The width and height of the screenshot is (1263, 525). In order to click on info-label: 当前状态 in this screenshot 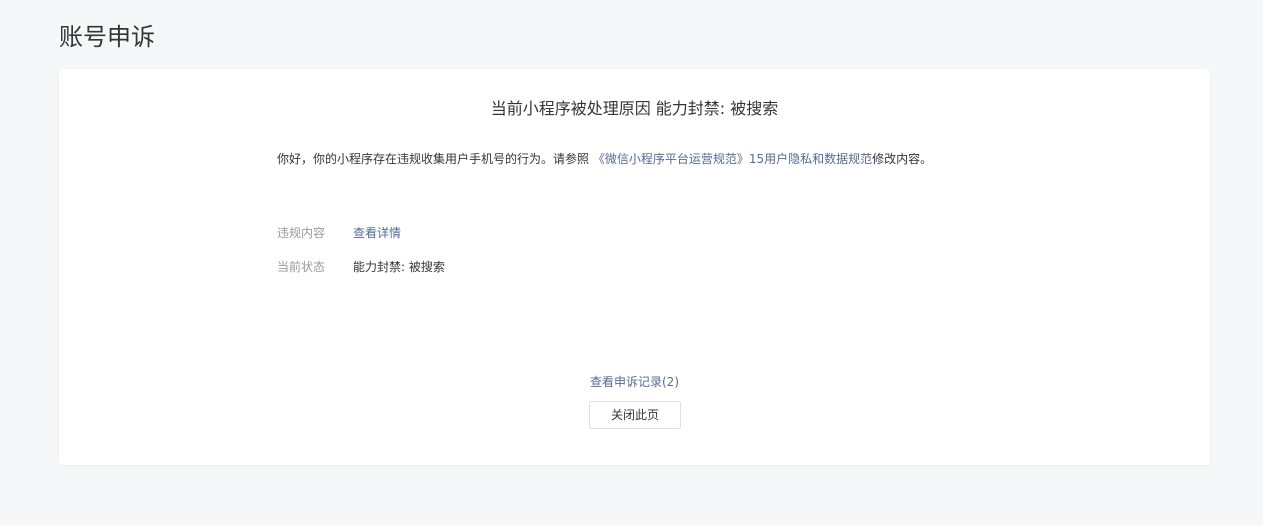, I will do `click(301, 267)`.